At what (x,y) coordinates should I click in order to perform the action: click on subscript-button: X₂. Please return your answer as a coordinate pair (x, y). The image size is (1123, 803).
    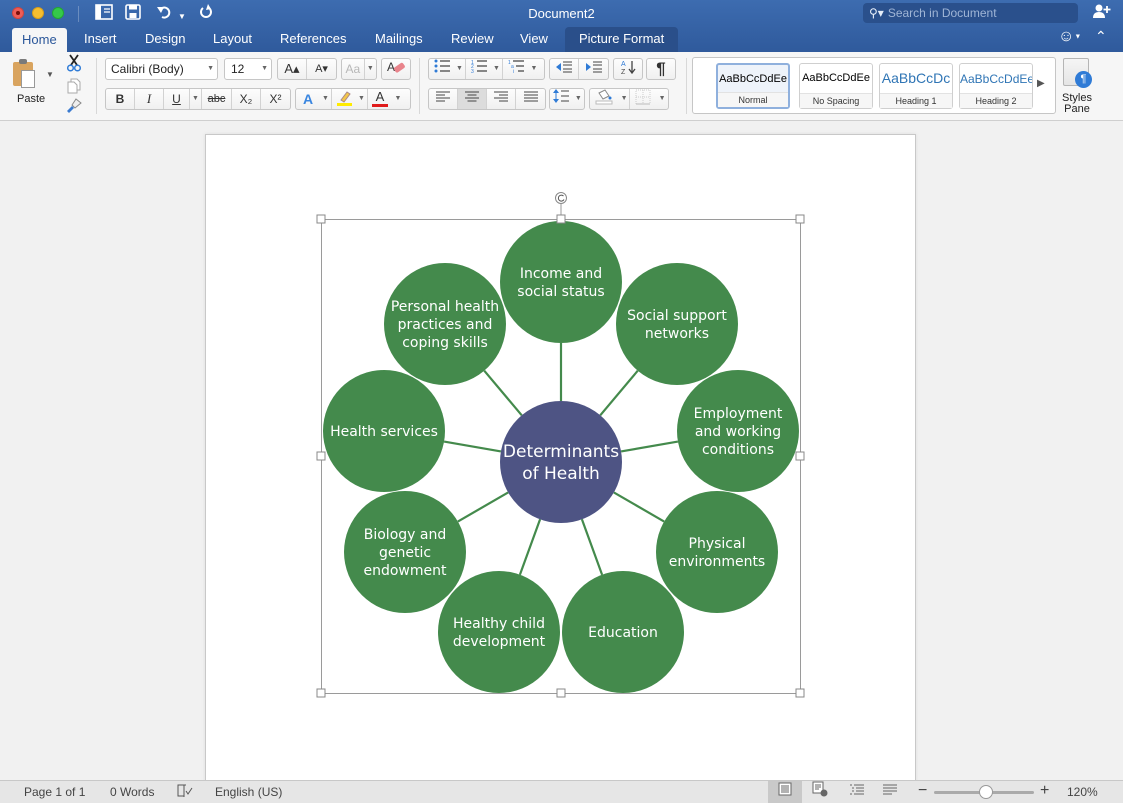
    Looking at the image, I should click on (246, 99).